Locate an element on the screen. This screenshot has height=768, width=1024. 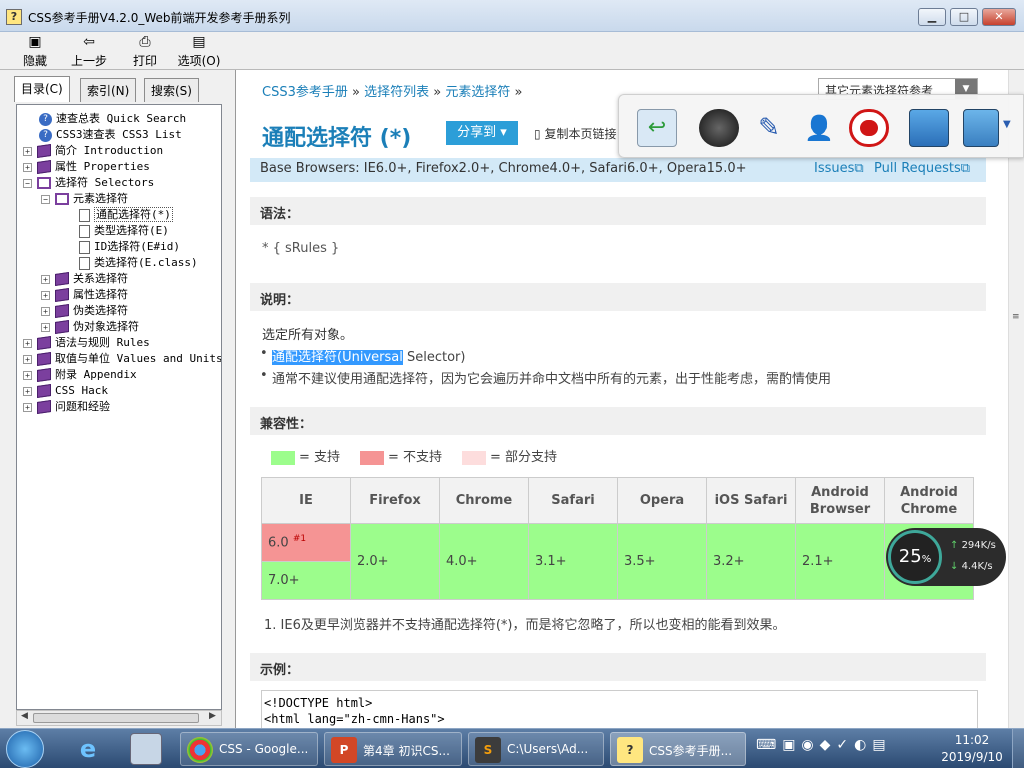
breadcrumb-selector-list: 选择符列表 is located at coordinates (396, 92).